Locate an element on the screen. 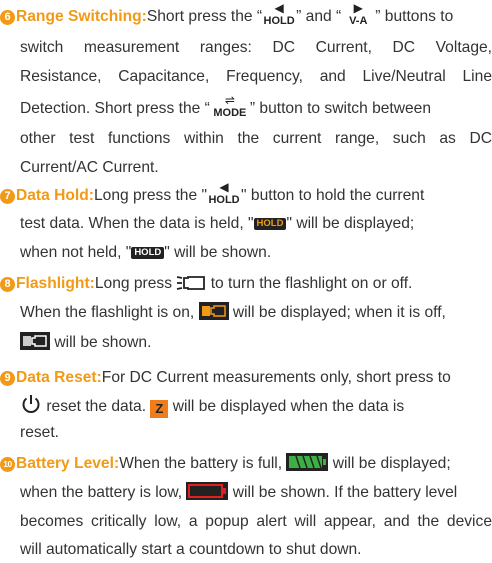 This screenshot has width=492, height=563. swap-arrows-icon: ⇌ is located at coordinates (229, 100).